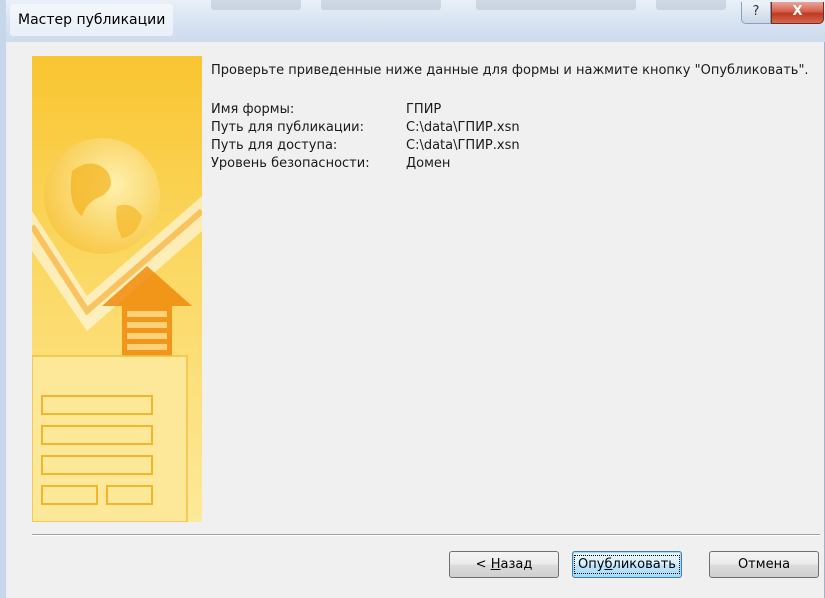  Describe the element at coordinates (608, 564) in the screenshot. I see `publish-button-accel: б` at that location.